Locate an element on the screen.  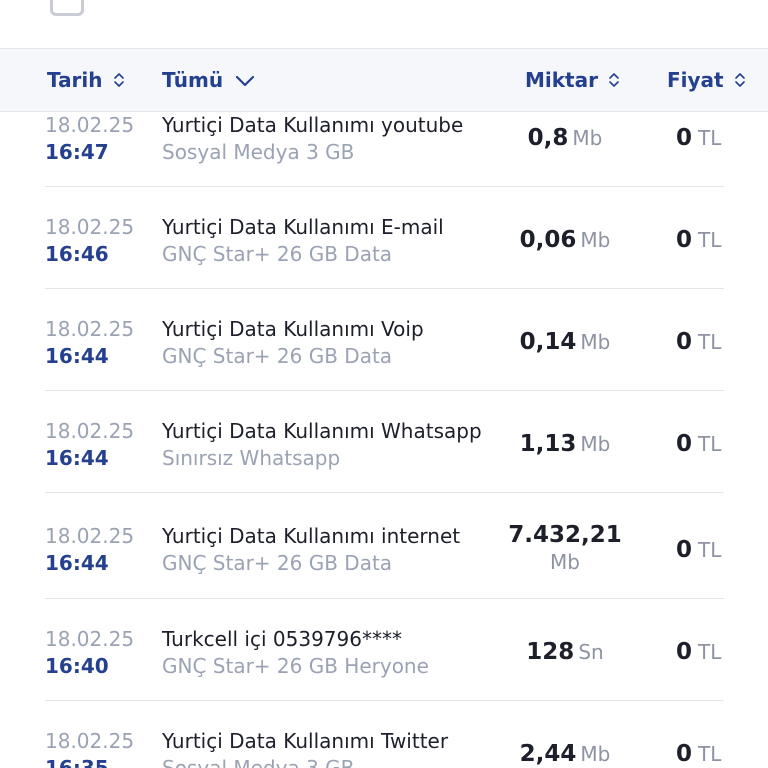
row-amount: 2,44 Mb is located at coordinates (565, 754).